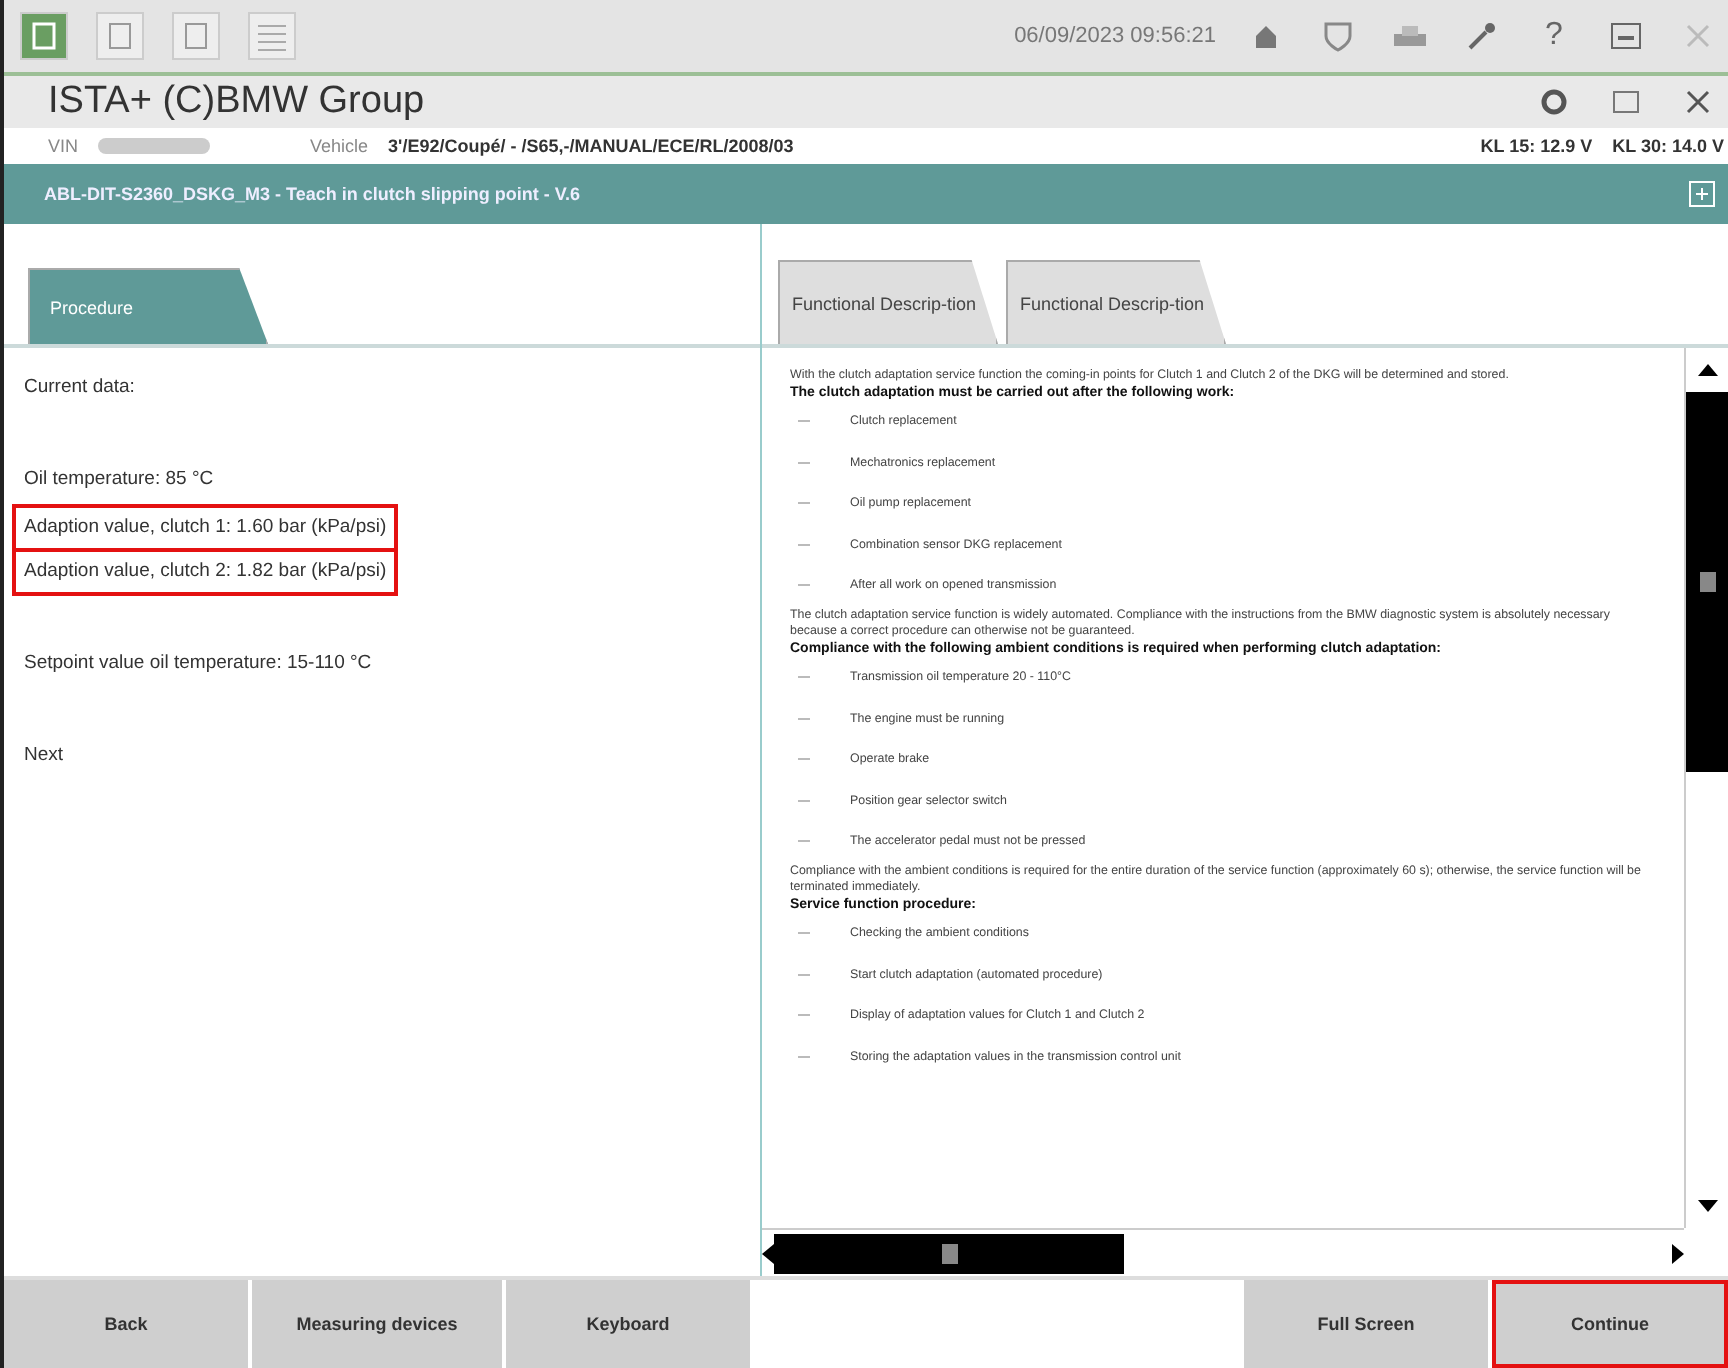 The width and height of the screenshot is (1728, 1368). What do you see at coordinates (377, 1324) in the screenshot?
I see `action-button: Measuring devices` at bounding box center [377, 1324].